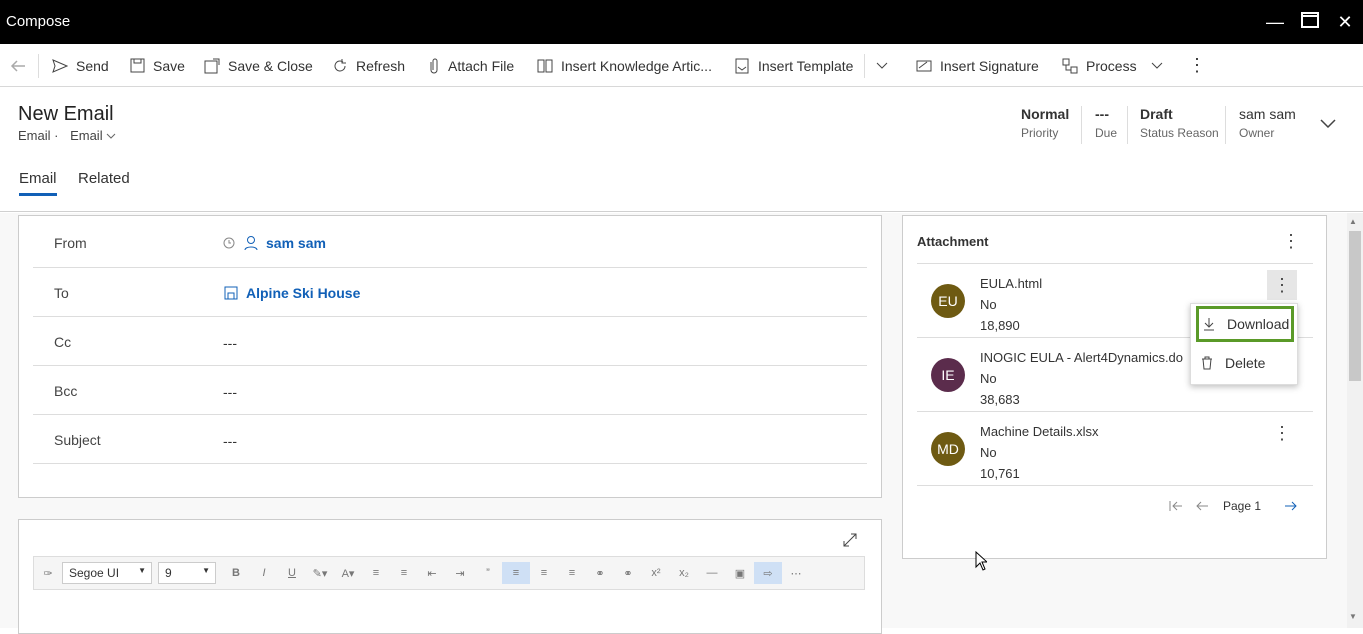 The height and width of the screenshot is (634, 1363). I want to click on unlink-icon: ⚭, so click(628, 573).